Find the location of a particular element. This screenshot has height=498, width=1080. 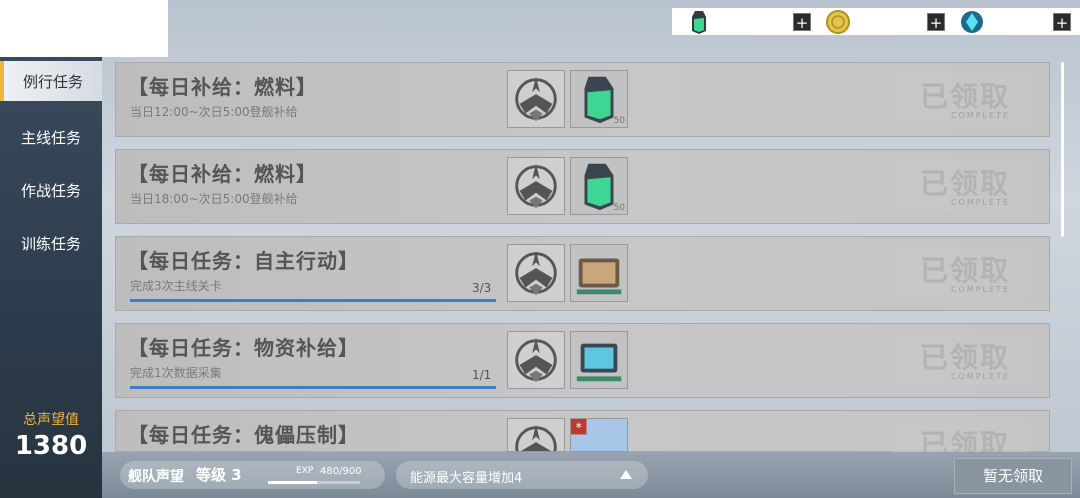

fuel-resource is located at coordinates (699, 21).